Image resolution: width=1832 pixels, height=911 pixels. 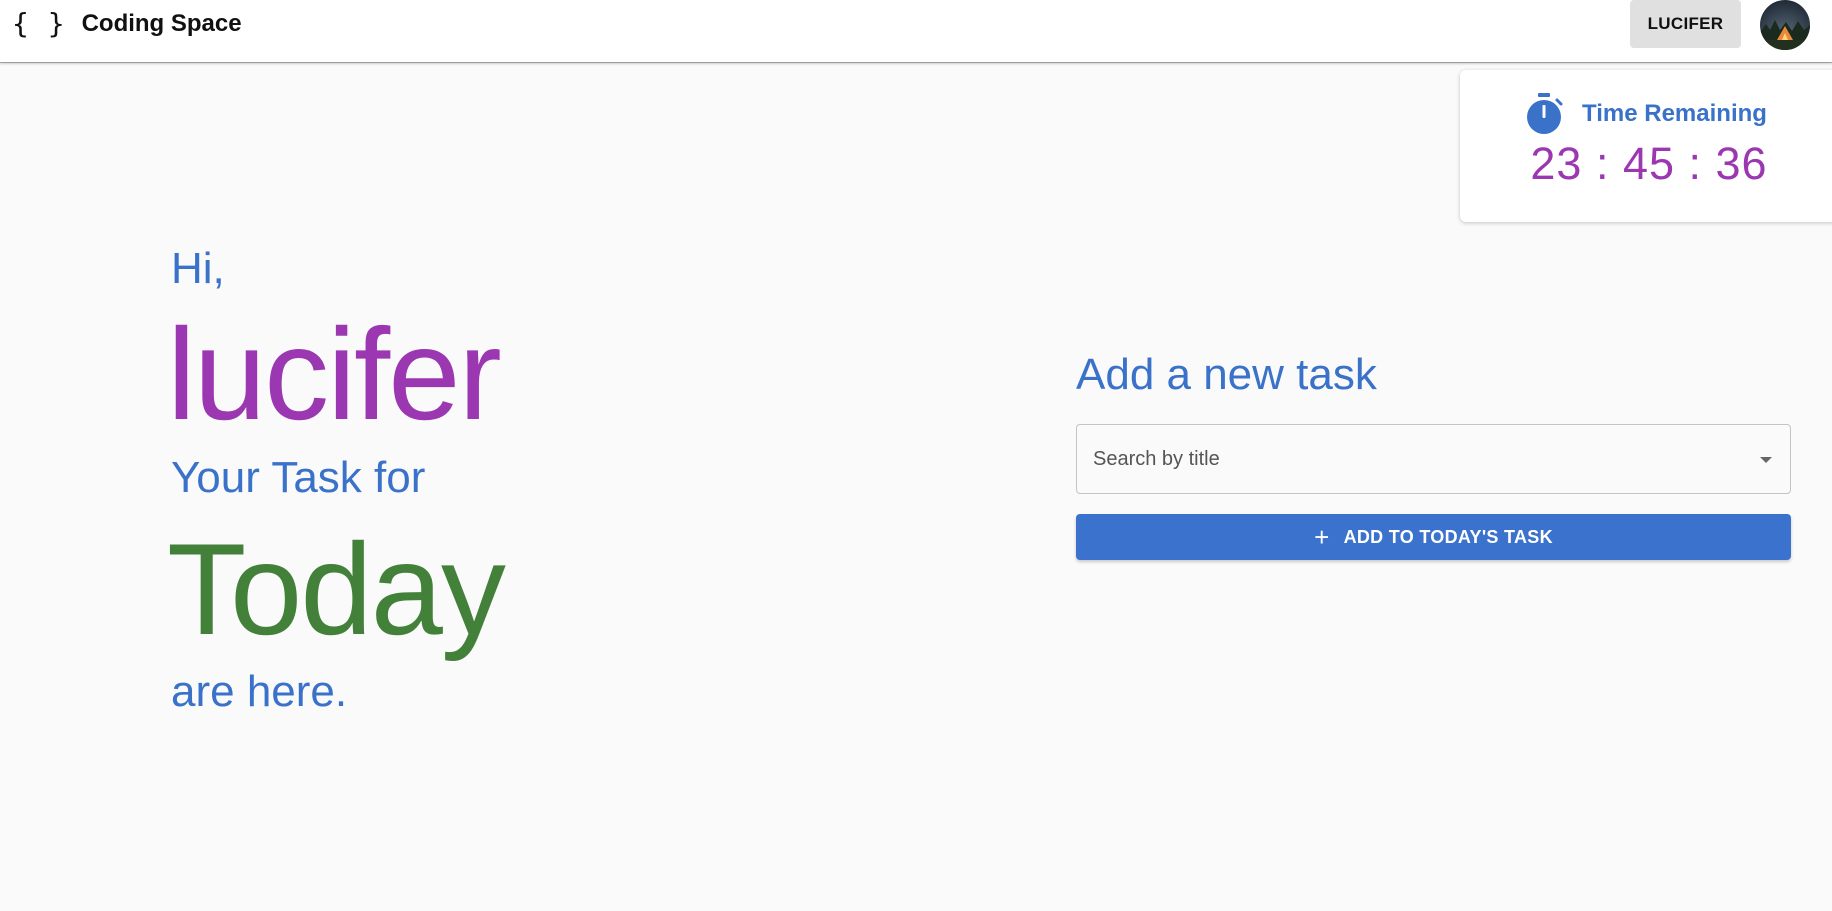 I want to click on add-task-section: Add a new task + ADD TO TODAY'S TASK, so click(x=1433, y=455).